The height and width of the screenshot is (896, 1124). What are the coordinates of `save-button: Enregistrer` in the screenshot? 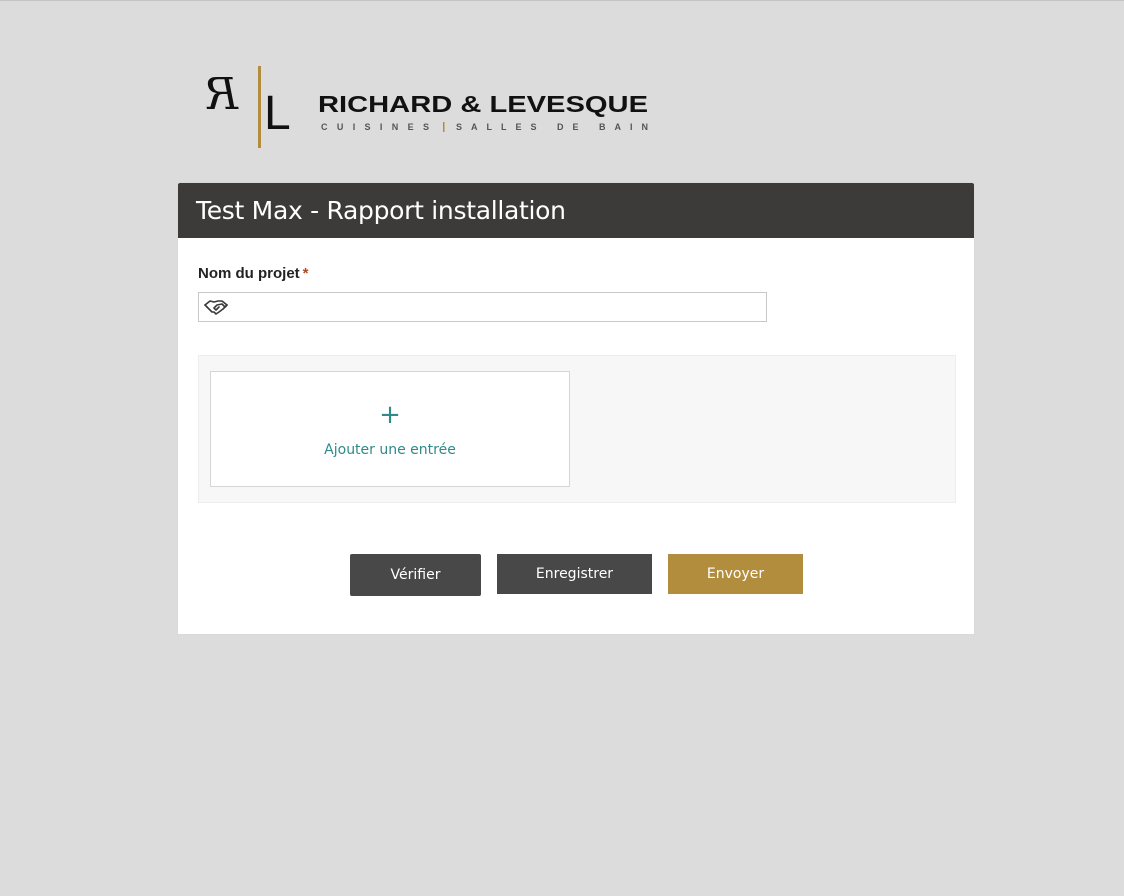 It's located at (574, 574).